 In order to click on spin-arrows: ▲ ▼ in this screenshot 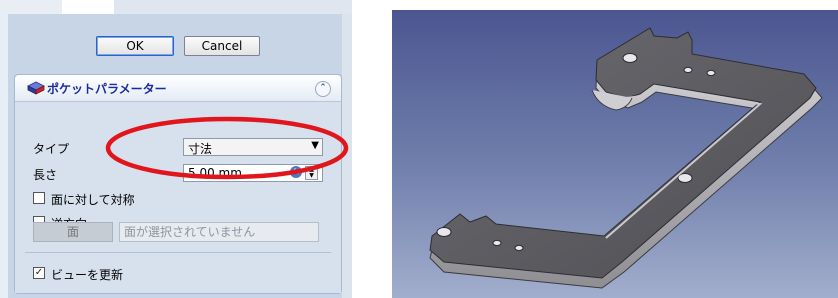, I will do `click(311, 173)`.